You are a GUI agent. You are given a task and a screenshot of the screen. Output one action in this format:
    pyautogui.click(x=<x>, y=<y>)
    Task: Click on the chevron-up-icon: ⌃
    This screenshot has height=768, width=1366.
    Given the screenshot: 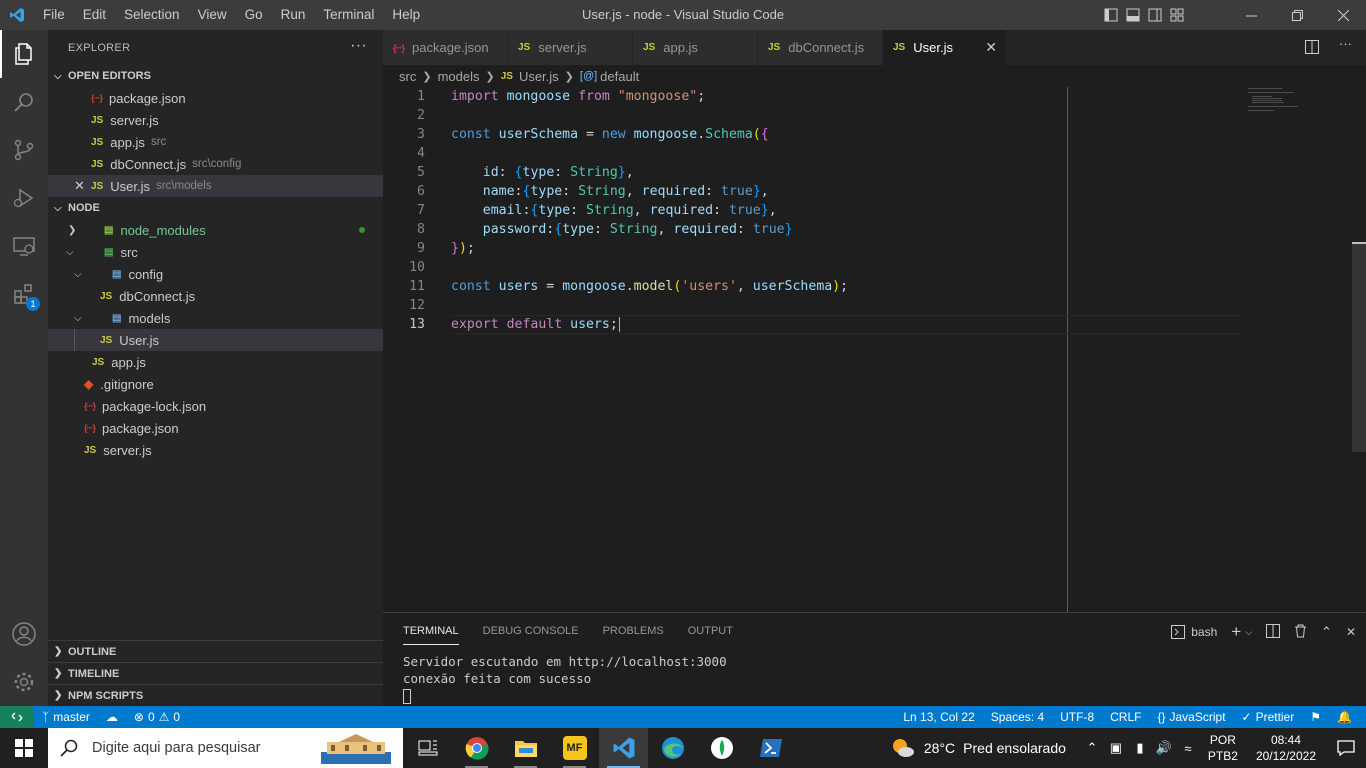 What is the action you would take?
    pyautogui.click(x=1092, y=748)
    